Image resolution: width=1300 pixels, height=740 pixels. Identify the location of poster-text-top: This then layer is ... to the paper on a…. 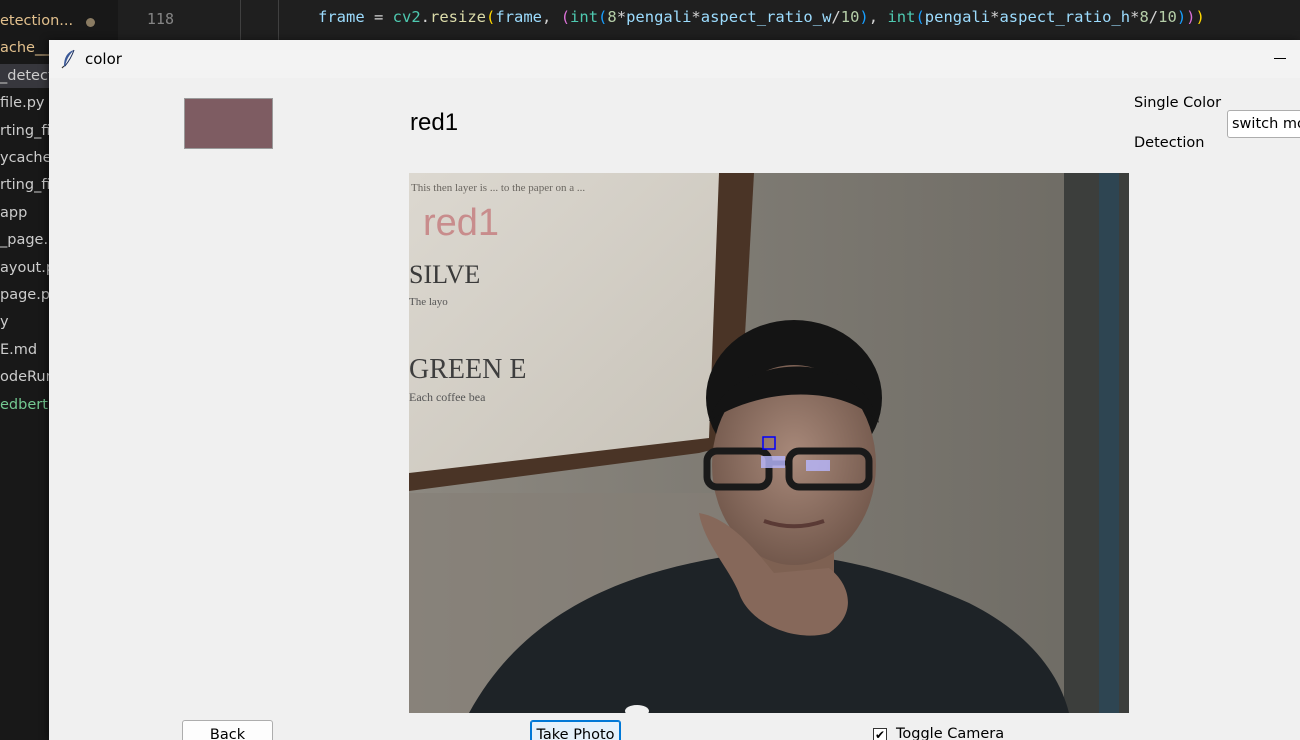
(498, 188).